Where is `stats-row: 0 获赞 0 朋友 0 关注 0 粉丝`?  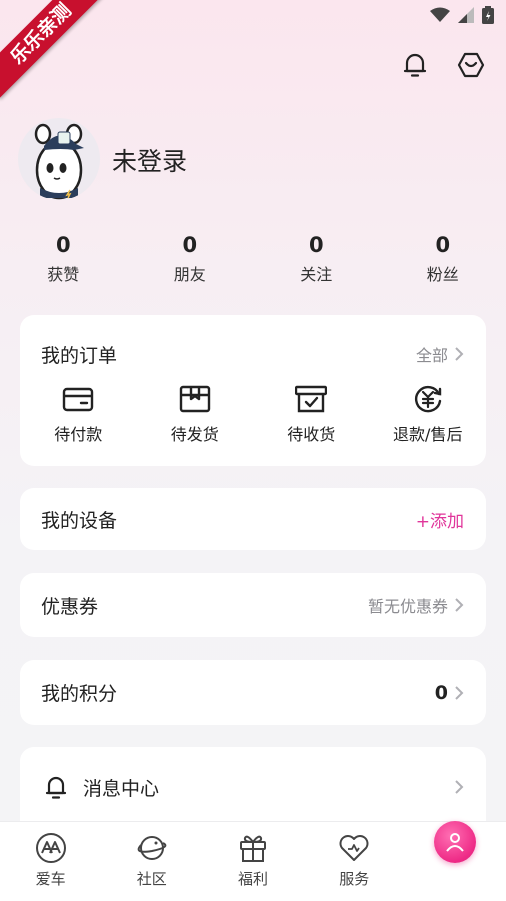 stats-row: 0 获赞 0 朋友 0 关注 0 粉丝 is located at coordinates (253, 258).